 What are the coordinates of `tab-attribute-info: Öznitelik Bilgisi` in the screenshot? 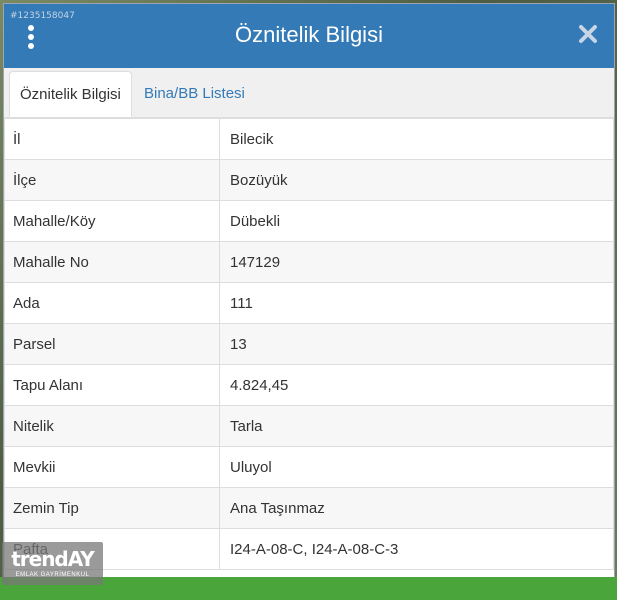 It's located at (70, 94).